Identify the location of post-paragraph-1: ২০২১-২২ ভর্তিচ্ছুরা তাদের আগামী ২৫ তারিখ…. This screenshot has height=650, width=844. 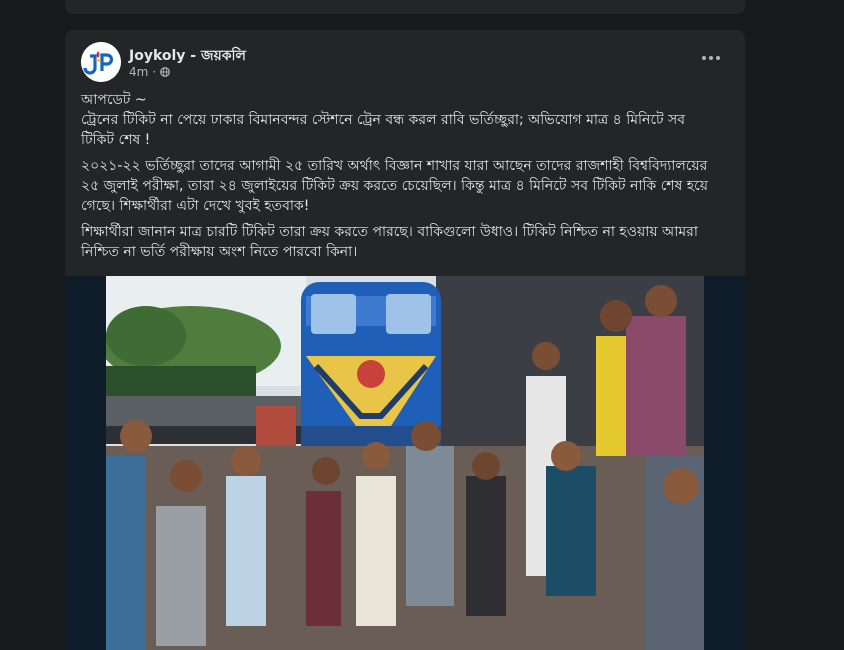
(394, 186).